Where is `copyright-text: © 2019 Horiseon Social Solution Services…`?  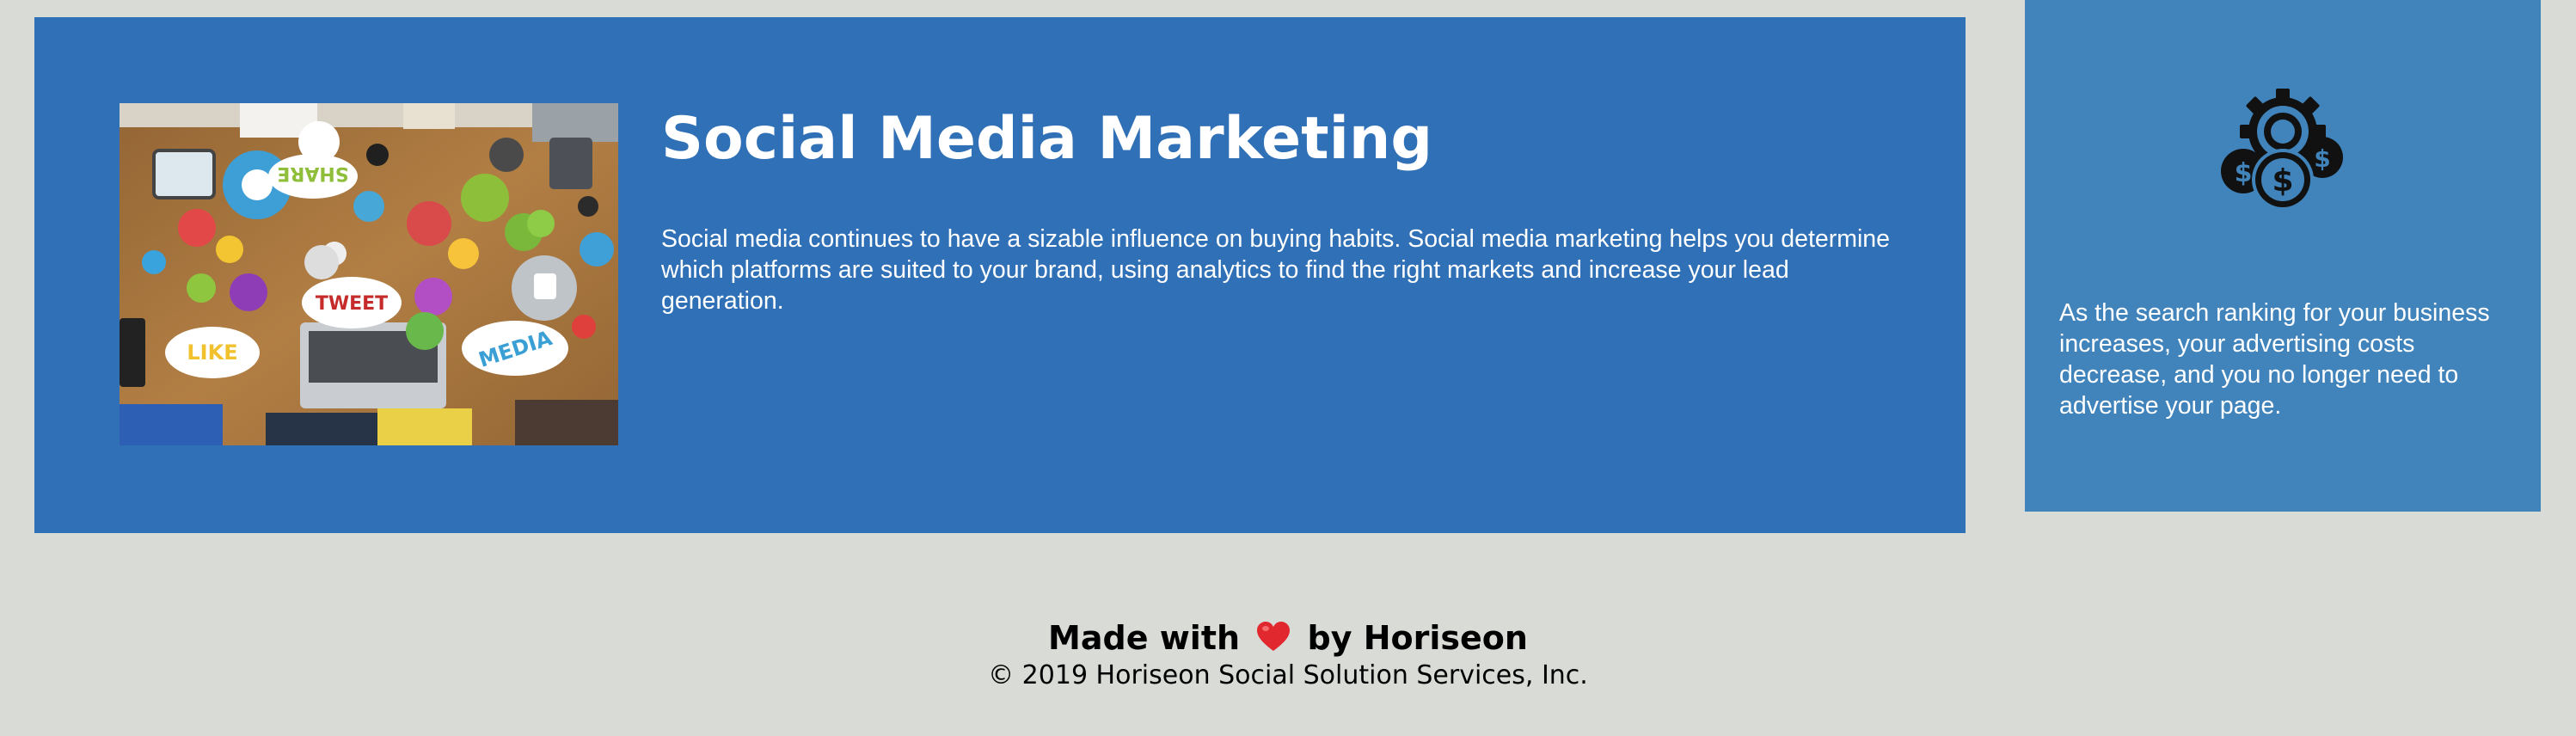 copyright-text: © 2019 Horiseon Social Solution Services… is located at coordinates (1288, 675).